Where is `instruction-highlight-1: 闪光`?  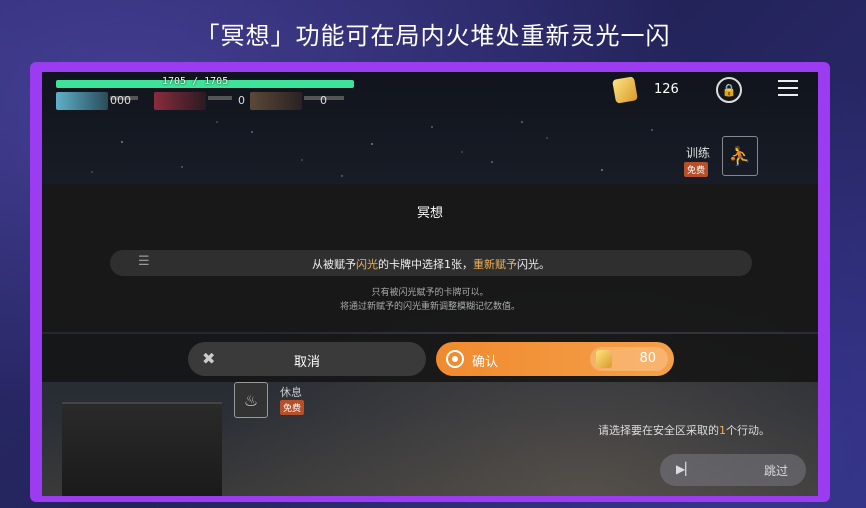 instruction-highlight-1: 闪光 is located at coordinates (367, 264).